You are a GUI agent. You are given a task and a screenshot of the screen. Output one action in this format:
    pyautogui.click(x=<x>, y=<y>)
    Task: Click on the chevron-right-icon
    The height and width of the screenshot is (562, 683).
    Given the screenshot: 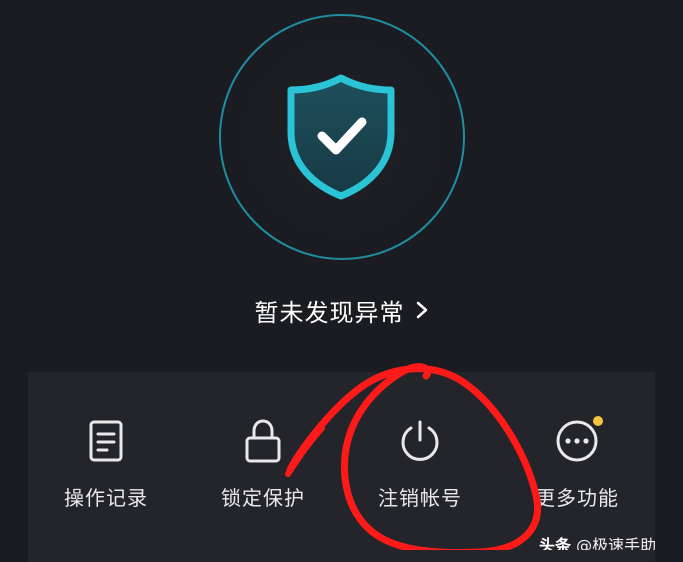 What is the action you would take?
    pyautogui.click(x=421, y=310)
    